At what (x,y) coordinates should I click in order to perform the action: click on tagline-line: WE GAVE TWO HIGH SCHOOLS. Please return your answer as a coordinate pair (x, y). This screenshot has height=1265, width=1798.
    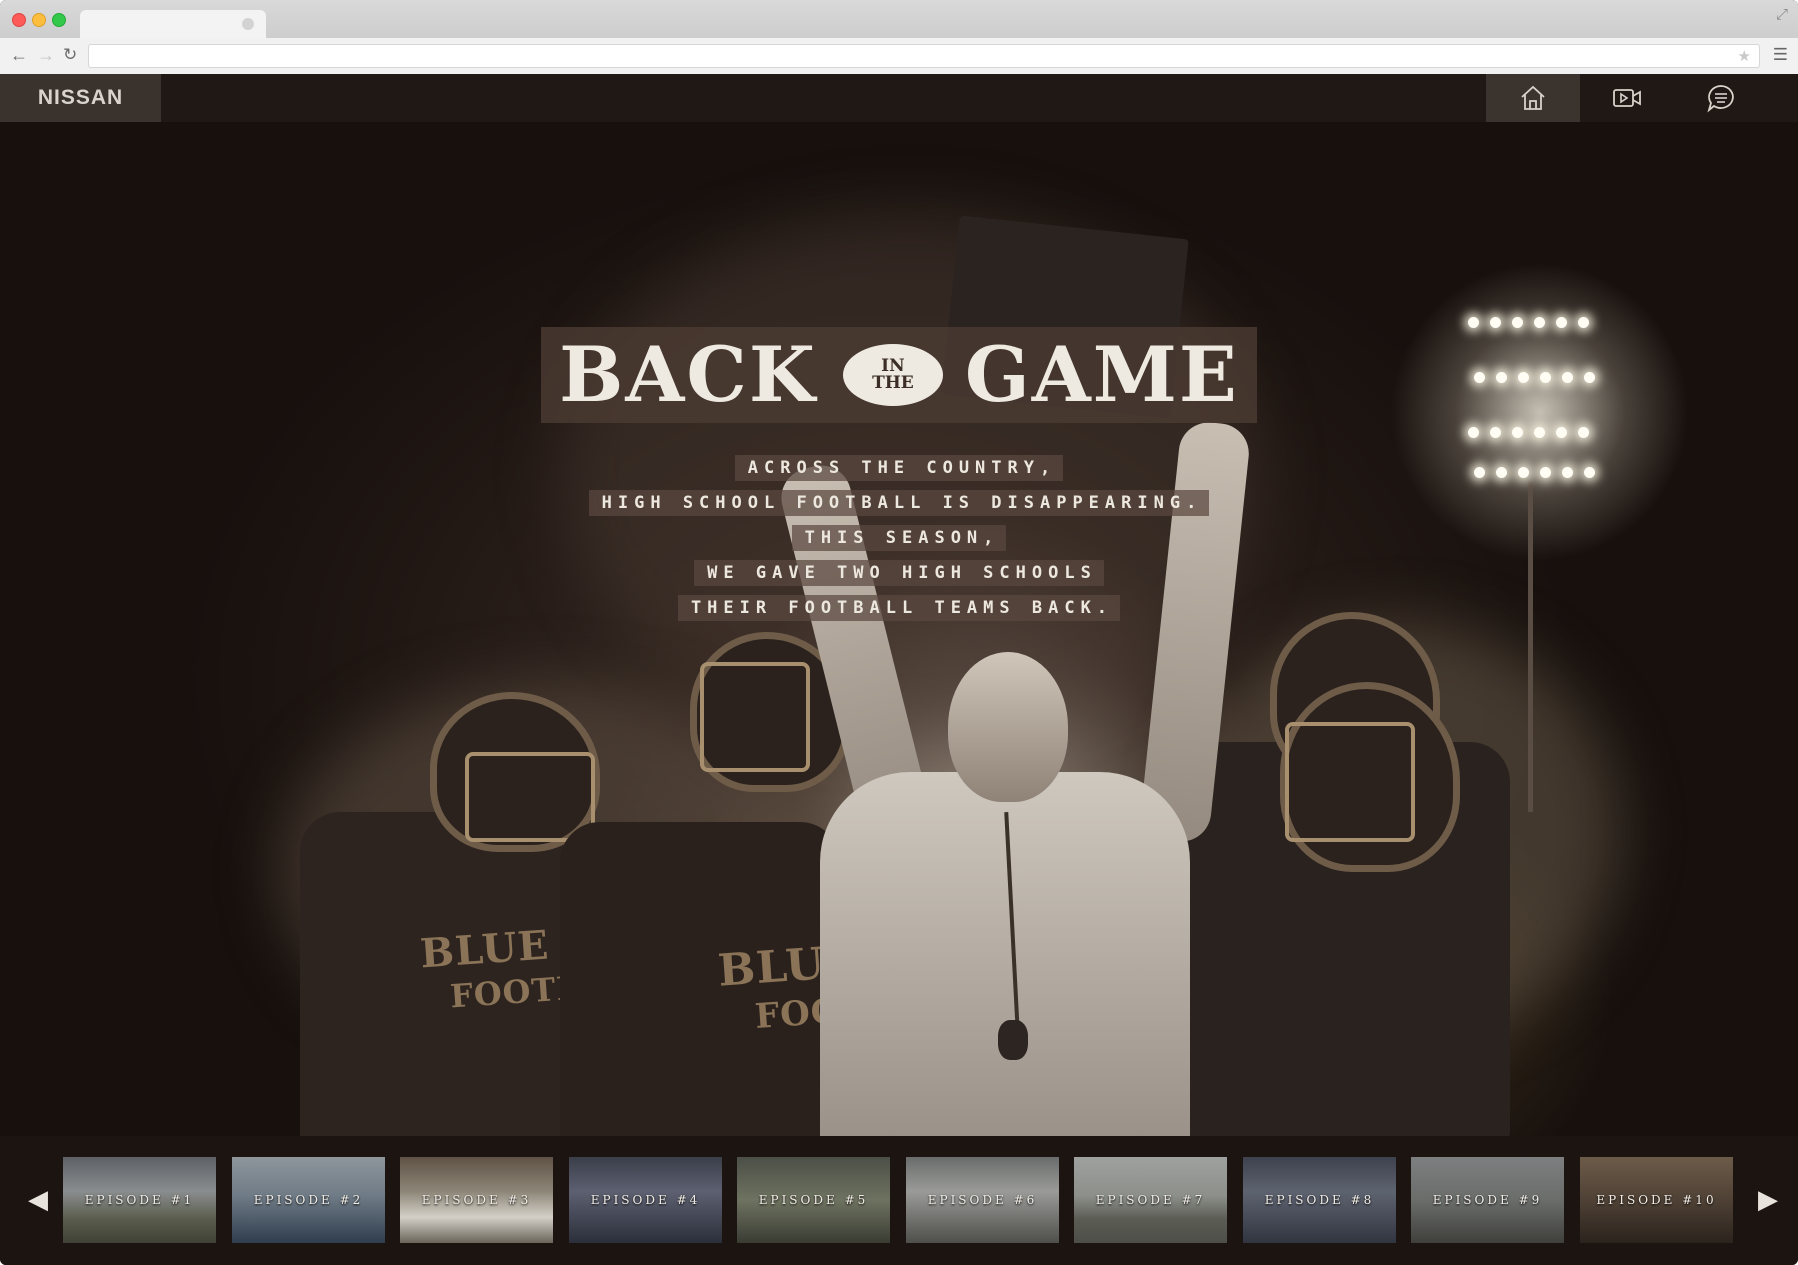
    Looking at the image, I should click on (899, 573).